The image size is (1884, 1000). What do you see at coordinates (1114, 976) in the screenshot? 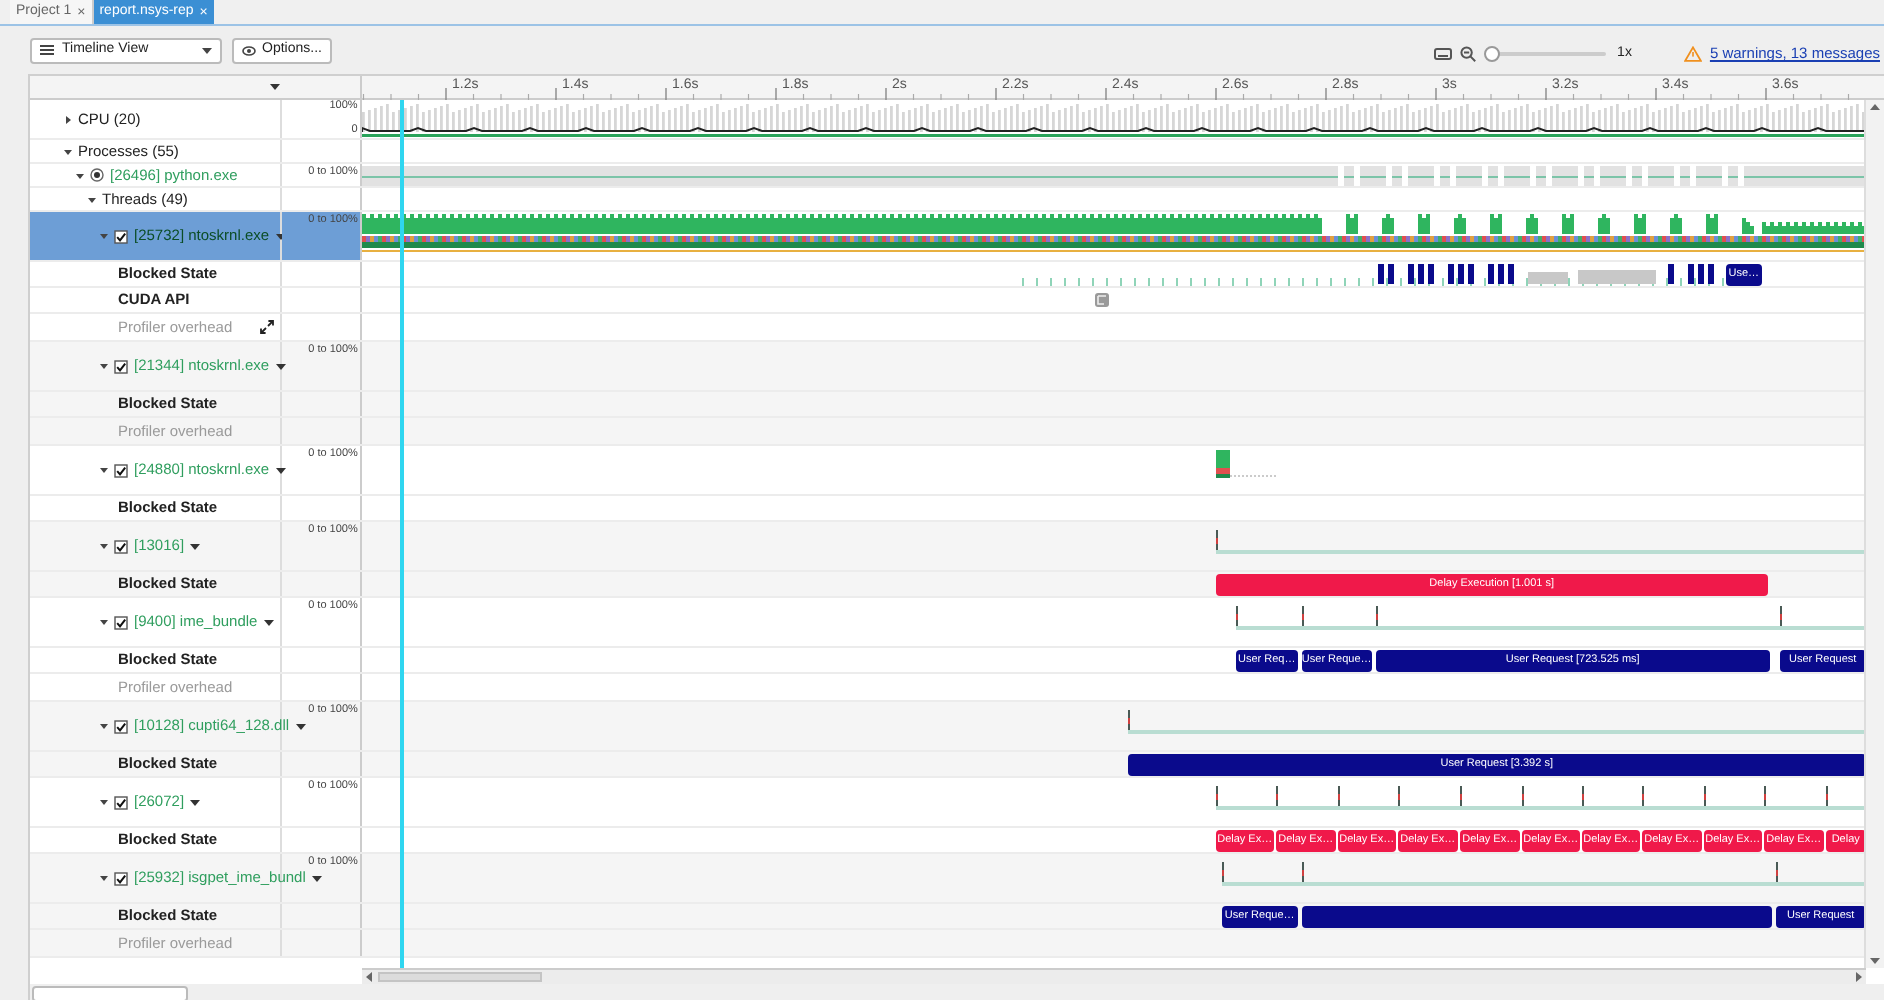
I see `horizontal-scrollbar` at bounding box center [1114, 976].